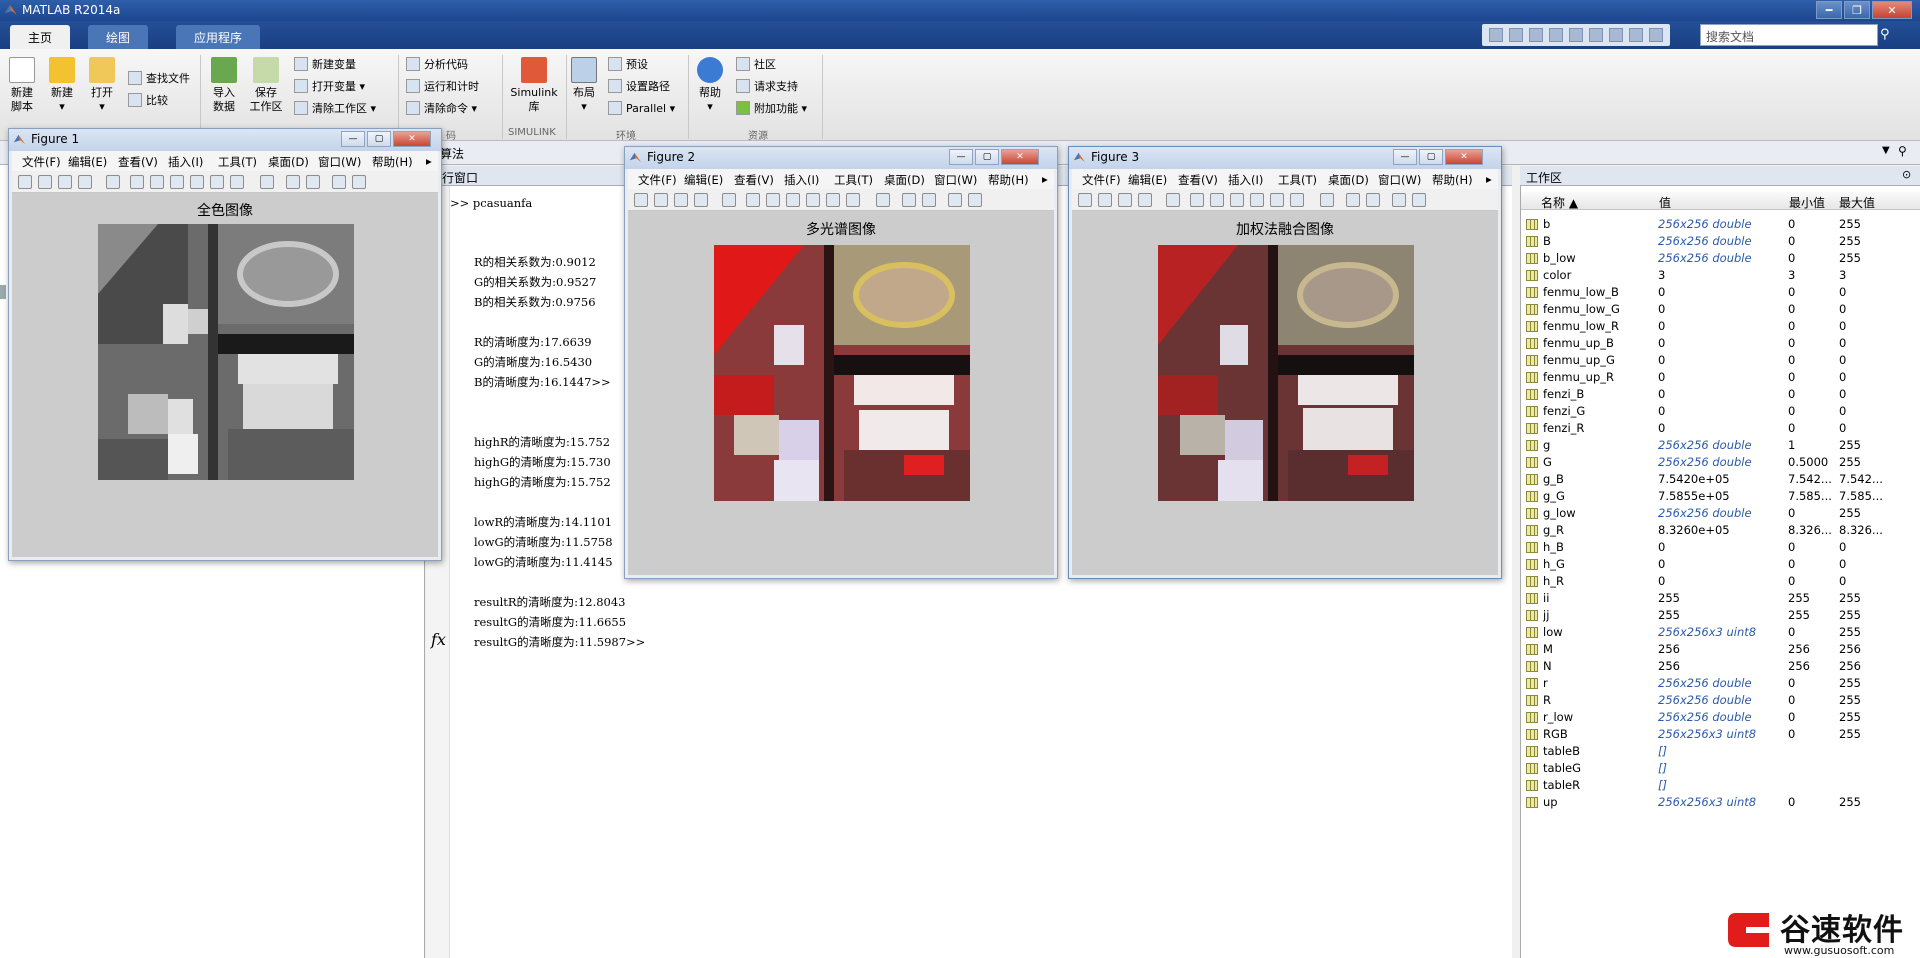 This screenshot has height=958, width=1920. Describe the element at coordinates (1496, 35) in the screenshot. I see `quick-toolbar-icon` at that location.